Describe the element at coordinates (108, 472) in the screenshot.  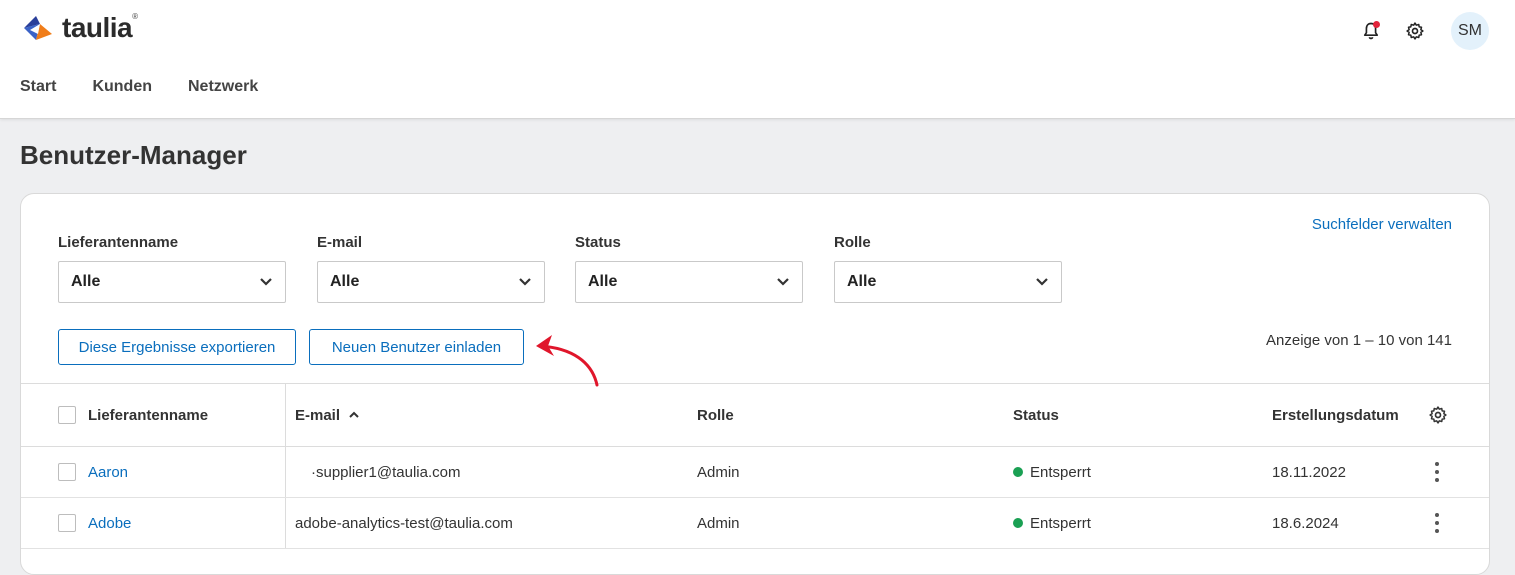
I see `supplier-name-link: Aaron` at that location.